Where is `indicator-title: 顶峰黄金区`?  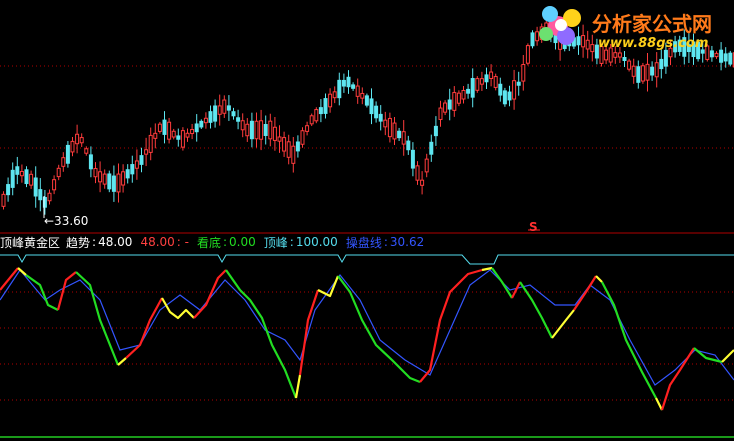
indicator-title: 顶峰黄金区 is located at coordinates (30, 242).